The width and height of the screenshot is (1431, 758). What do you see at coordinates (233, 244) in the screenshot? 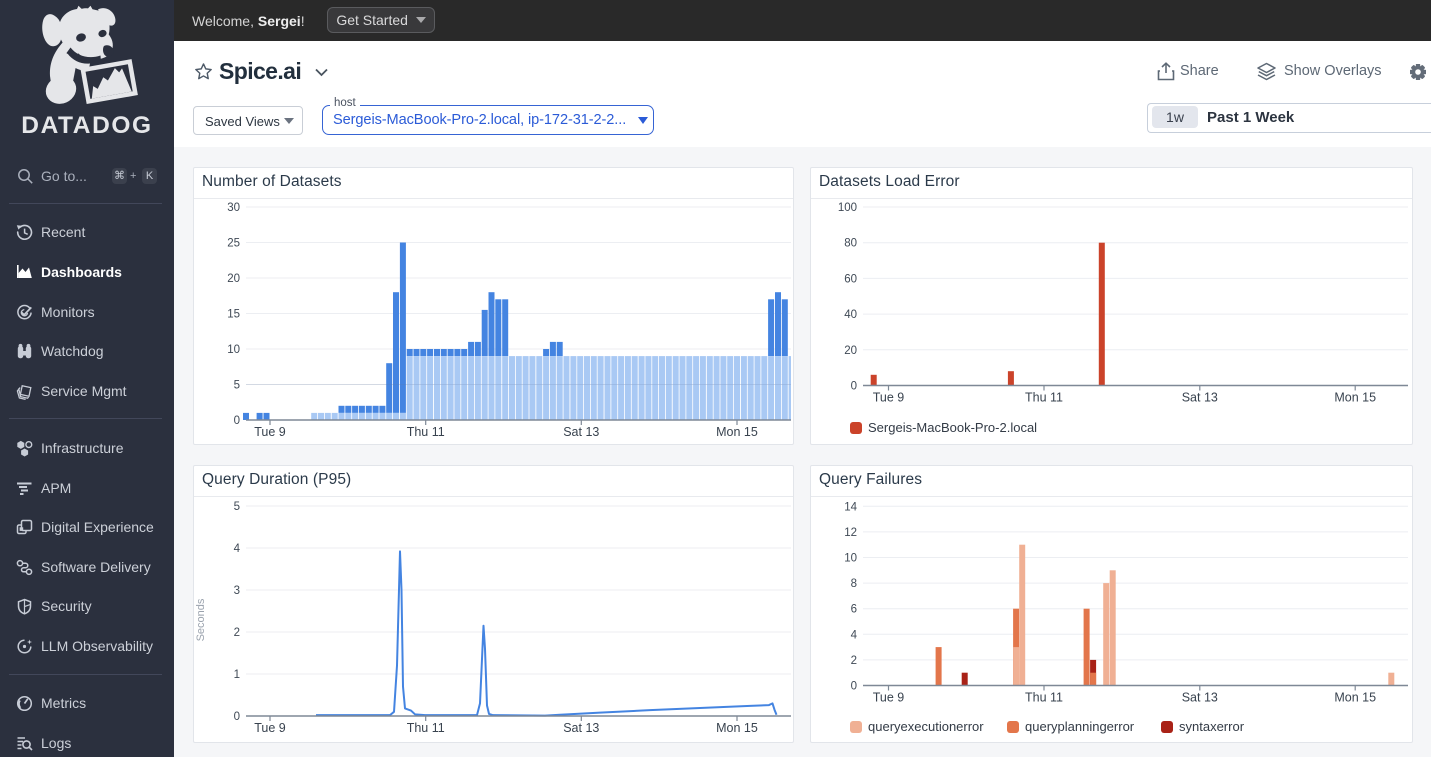
I see `svg-text: 25` at bounding box center [233, 244].